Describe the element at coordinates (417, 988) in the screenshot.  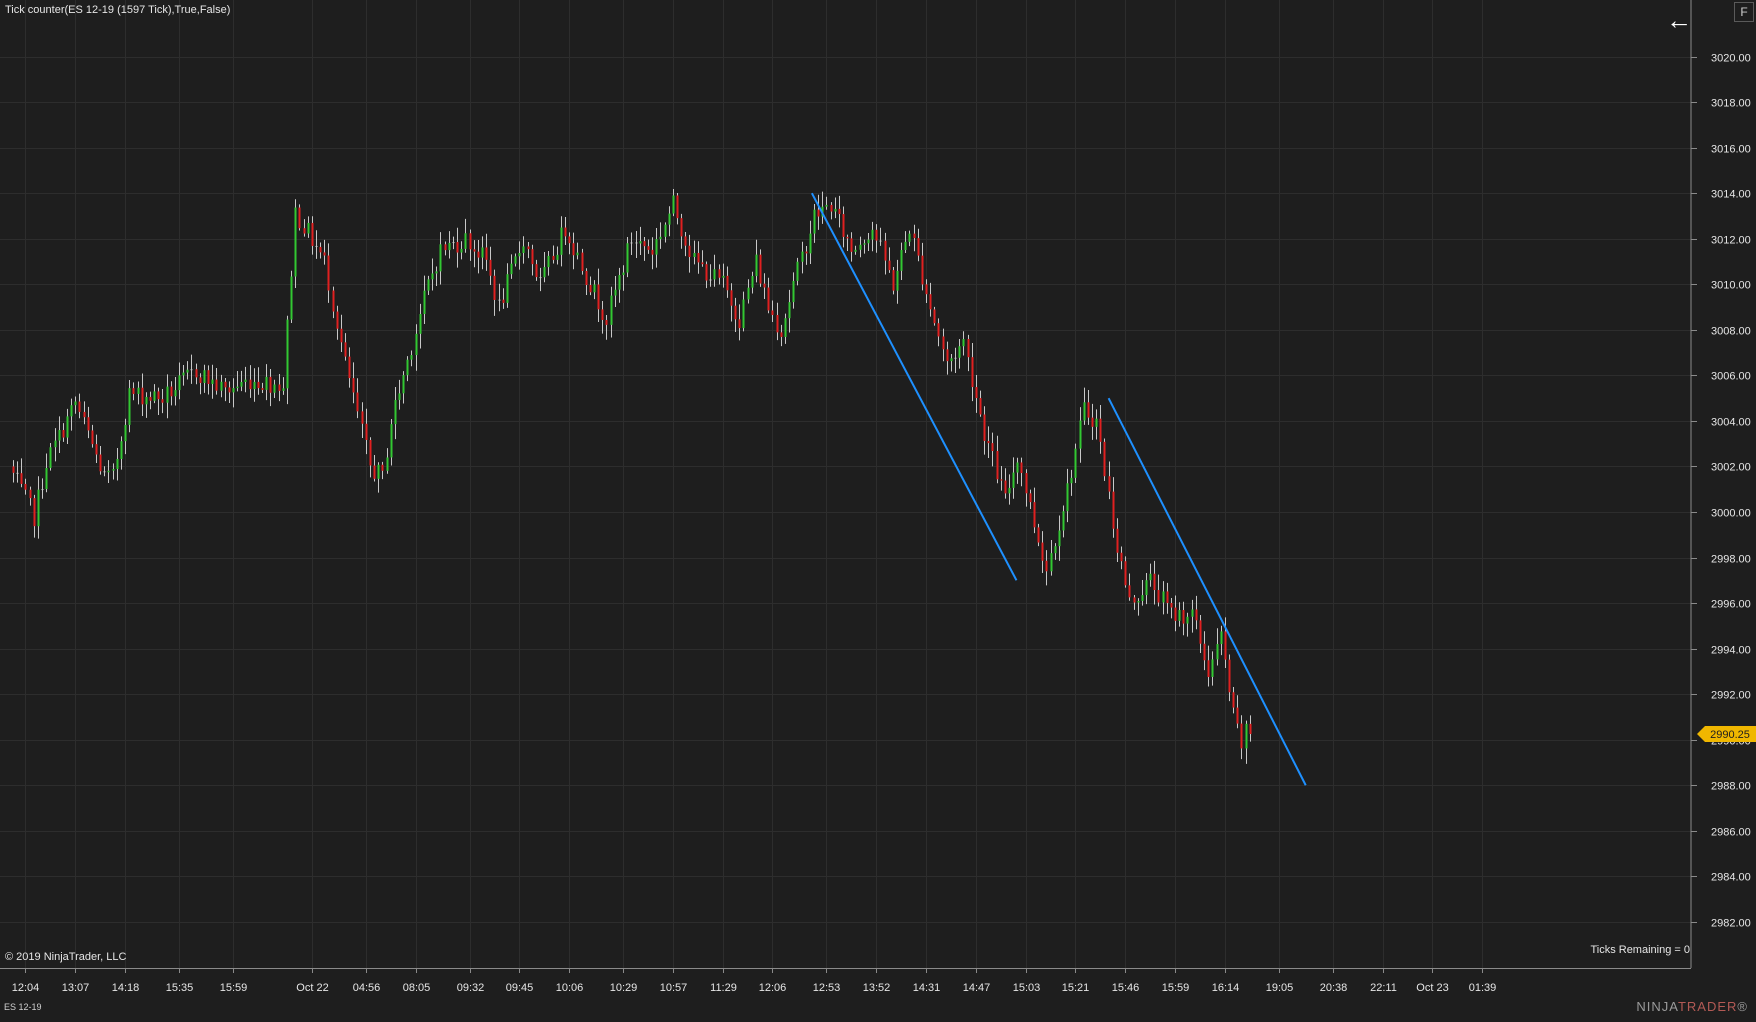
I see `time-tick-label: 08:05` at that location.